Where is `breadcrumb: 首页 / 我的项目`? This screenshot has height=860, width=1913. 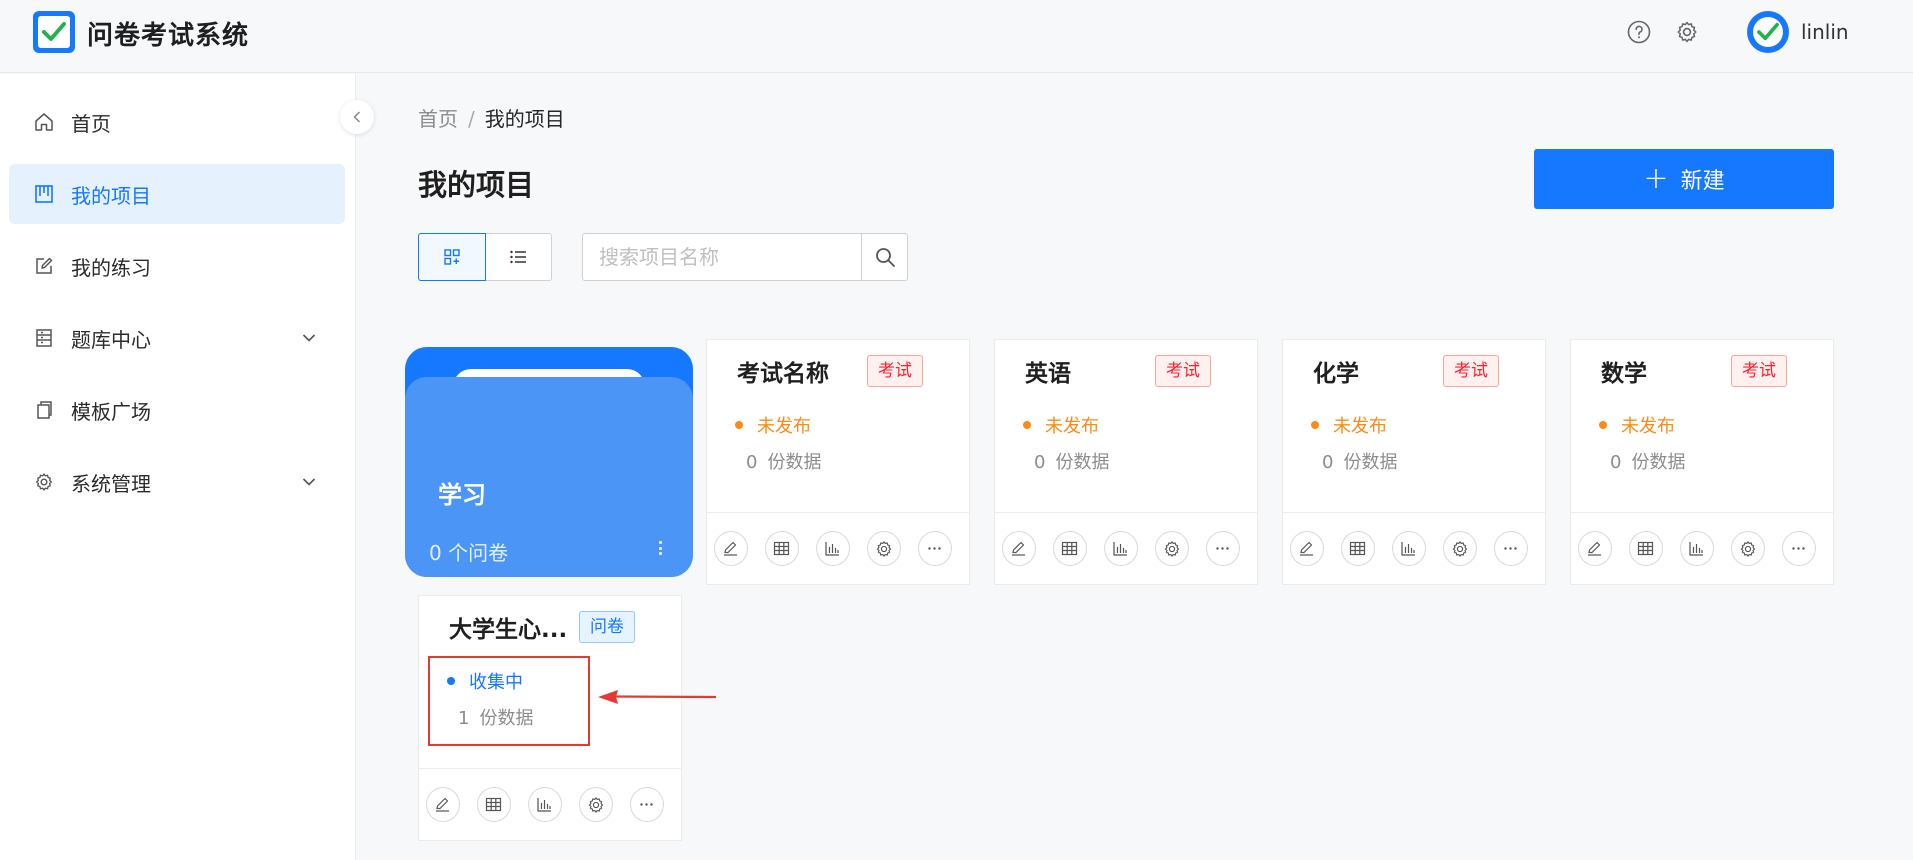
breadcrumb: 首页 / 我的项目 is located at coordinates (491, 117).